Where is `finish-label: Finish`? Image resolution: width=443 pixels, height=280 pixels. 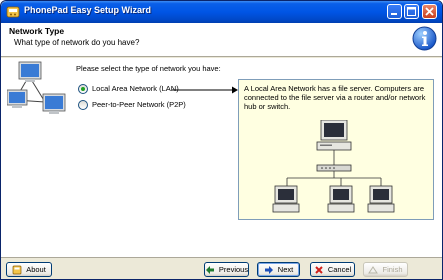
finish-label: Finish is located at coordinates (392, 269).